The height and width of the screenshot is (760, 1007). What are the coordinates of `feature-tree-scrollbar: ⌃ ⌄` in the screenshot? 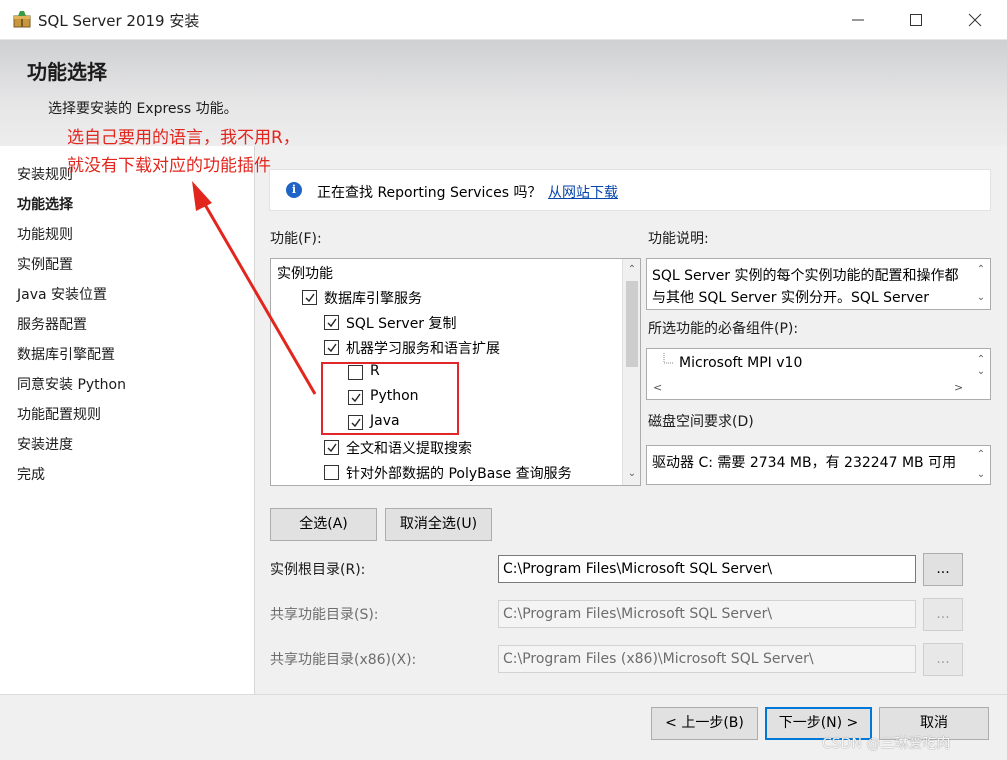 It's located at (631, 372).